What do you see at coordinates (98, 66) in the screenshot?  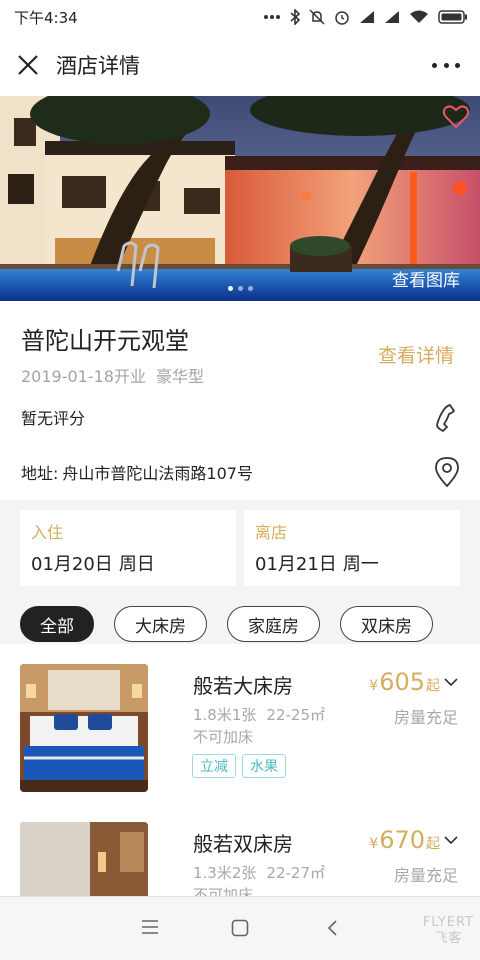 I see `page-title: 酒店详情` at bounding box center [98, 66].